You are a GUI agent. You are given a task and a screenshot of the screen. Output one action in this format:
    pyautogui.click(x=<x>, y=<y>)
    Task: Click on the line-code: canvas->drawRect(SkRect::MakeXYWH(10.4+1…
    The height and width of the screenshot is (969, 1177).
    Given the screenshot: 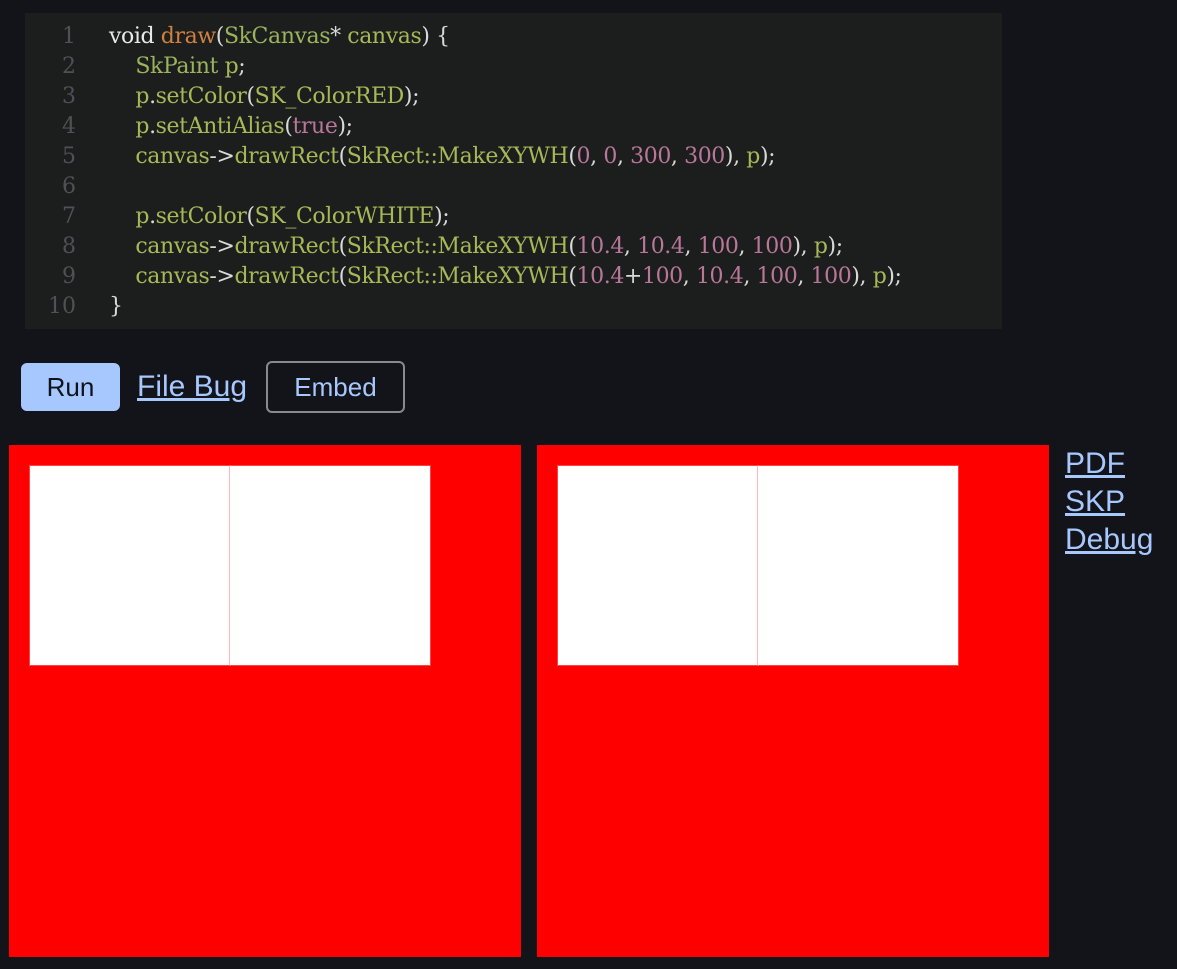 What is the action you would take?
    pyautogui.click(x=505, y=277)
    